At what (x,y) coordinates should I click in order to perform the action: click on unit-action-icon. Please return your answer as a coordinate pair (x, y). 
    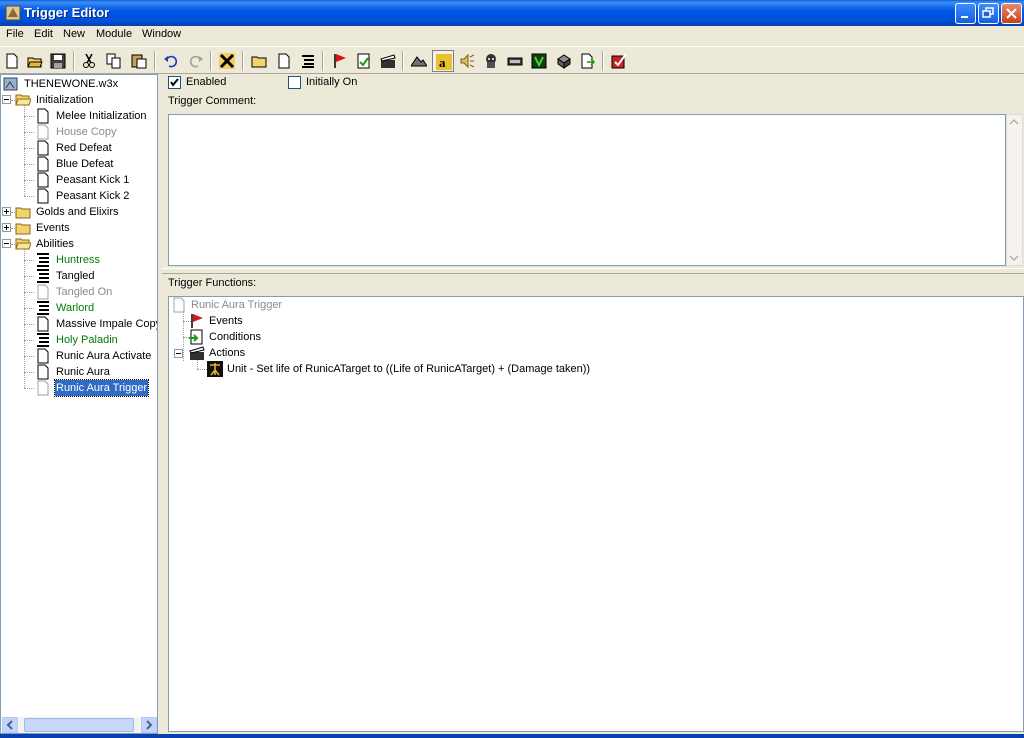
    Looking at the image, I should click on (215, 369).